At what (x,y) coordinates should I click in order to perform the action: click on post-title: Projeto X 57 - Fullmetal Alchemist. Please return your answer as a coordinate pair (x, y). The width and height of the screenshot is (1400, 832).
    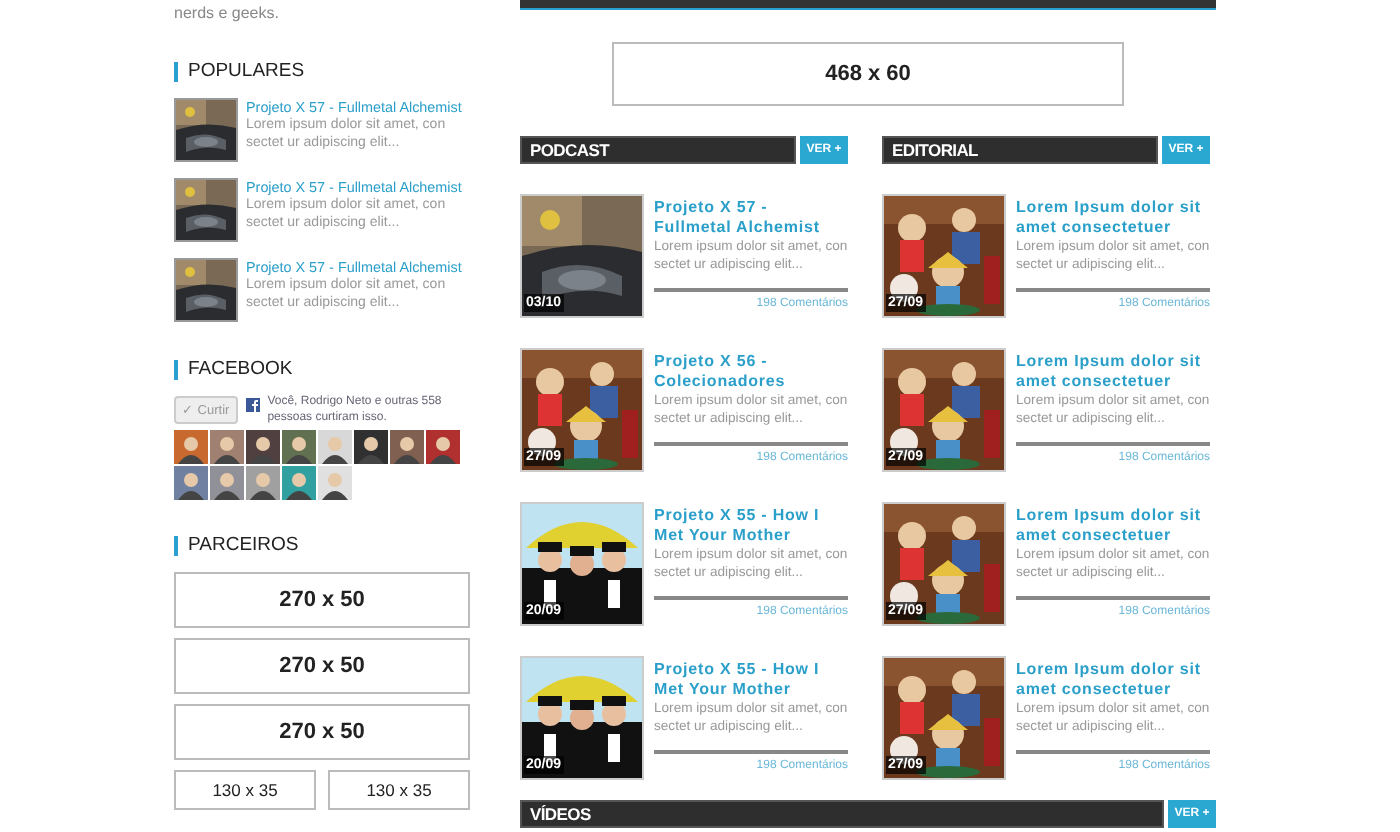
    Looking at the image, I should click on (751, 217).